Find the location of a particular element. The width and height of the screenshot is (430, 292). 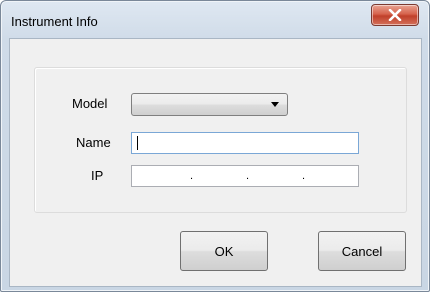

ip-label: IP is located at coordinates (97, 175).